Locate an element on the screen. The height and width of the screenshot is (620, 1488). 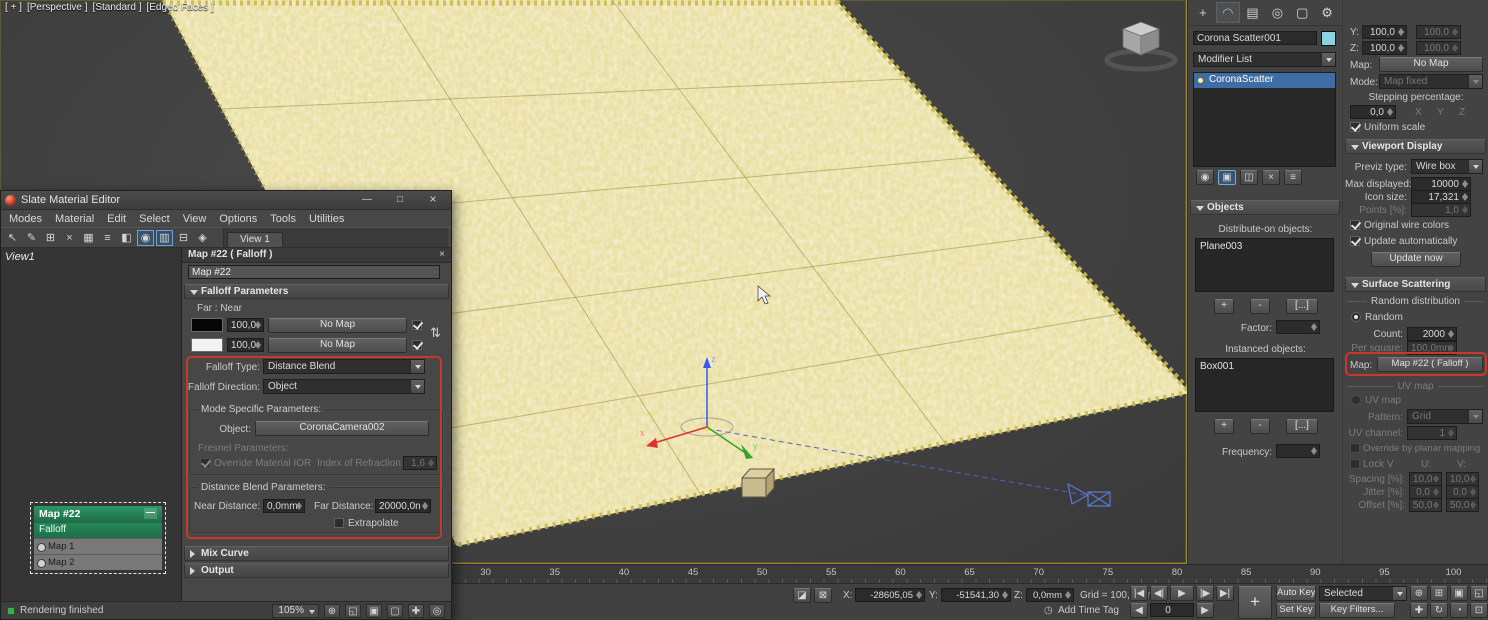
pick-instanced-objects-button: [...] is located at coordinates (1302, 426).